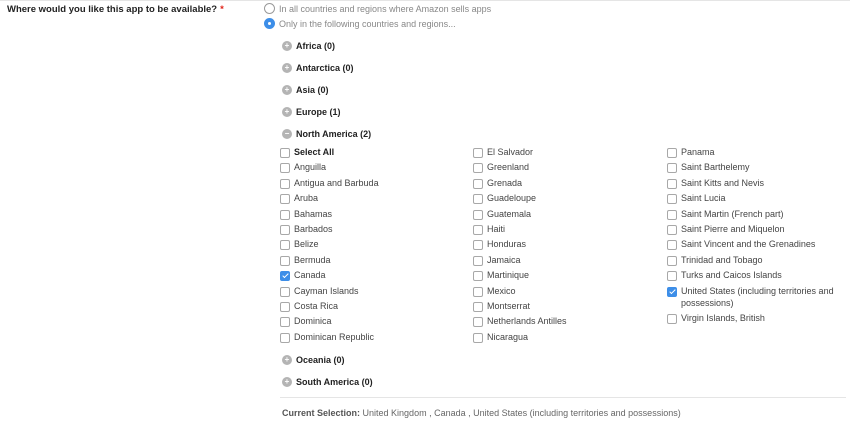 This screenshot has height=427, width=850. Describe the element at coordinates (370, 275) in the screenshot. I see `country-checkbox: Canada` at that location.